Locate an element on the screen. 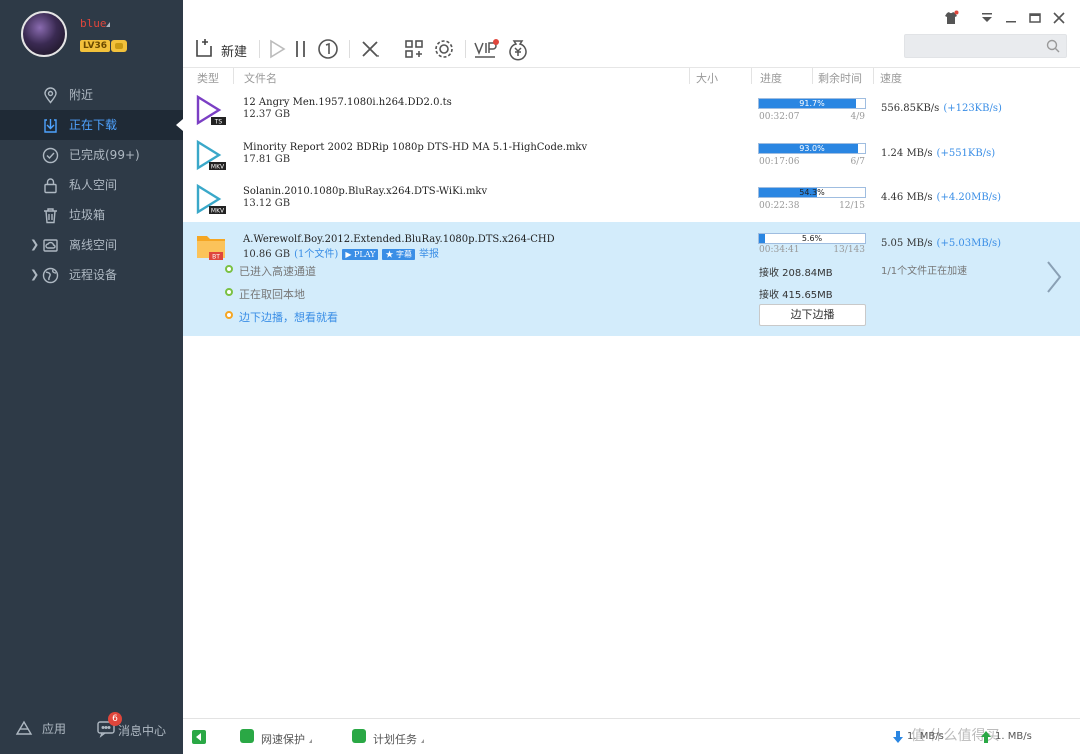 The width and height of the screenshot is (1080, 754). grid-view-icon is located at coordinates (414, 49).